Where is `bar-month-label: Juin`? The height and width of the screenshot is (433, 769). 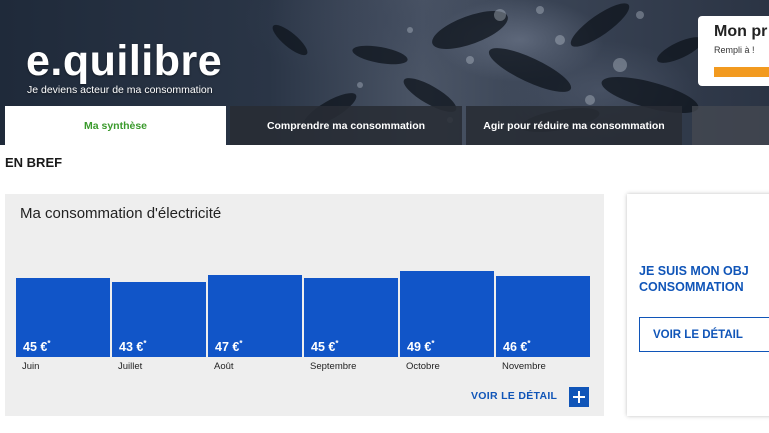 bar-month-label: Juin is located at coordinates (31, 366).